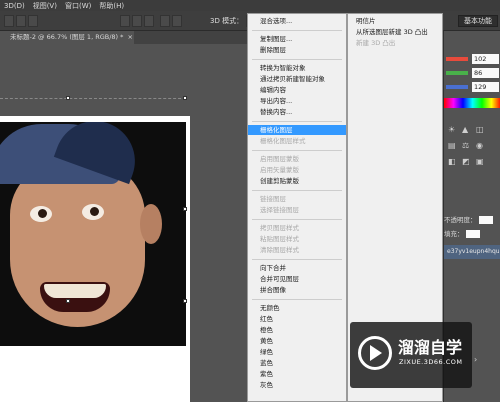  What do you see at coordinates (297, 385) in the screenshot?
I see `context-menu-item: 灰色` at bounding box center [297, 385].